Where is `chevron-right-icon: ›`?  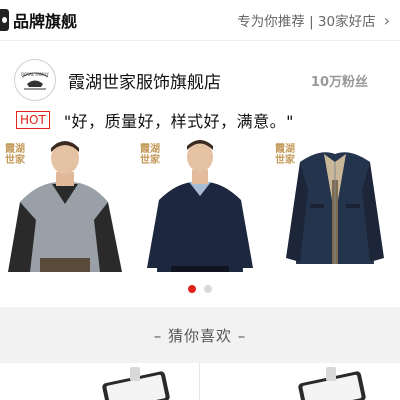 chevron-right-icon: › is located at coordinates (386, 20).